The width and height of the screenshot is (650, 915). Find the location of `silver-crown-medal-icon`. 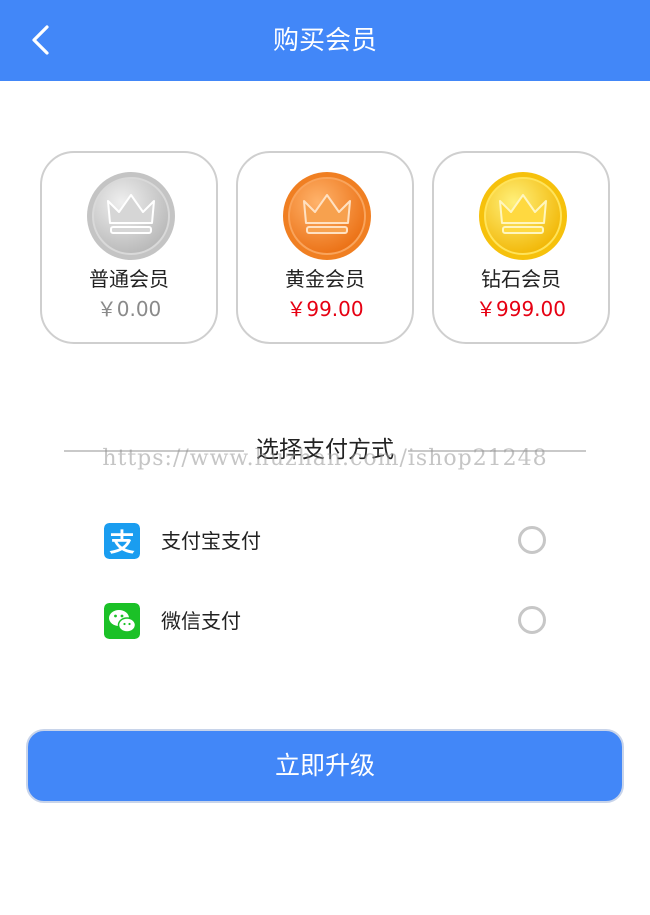

silver-crown-medal-icon is located at coordinates (131, 216).